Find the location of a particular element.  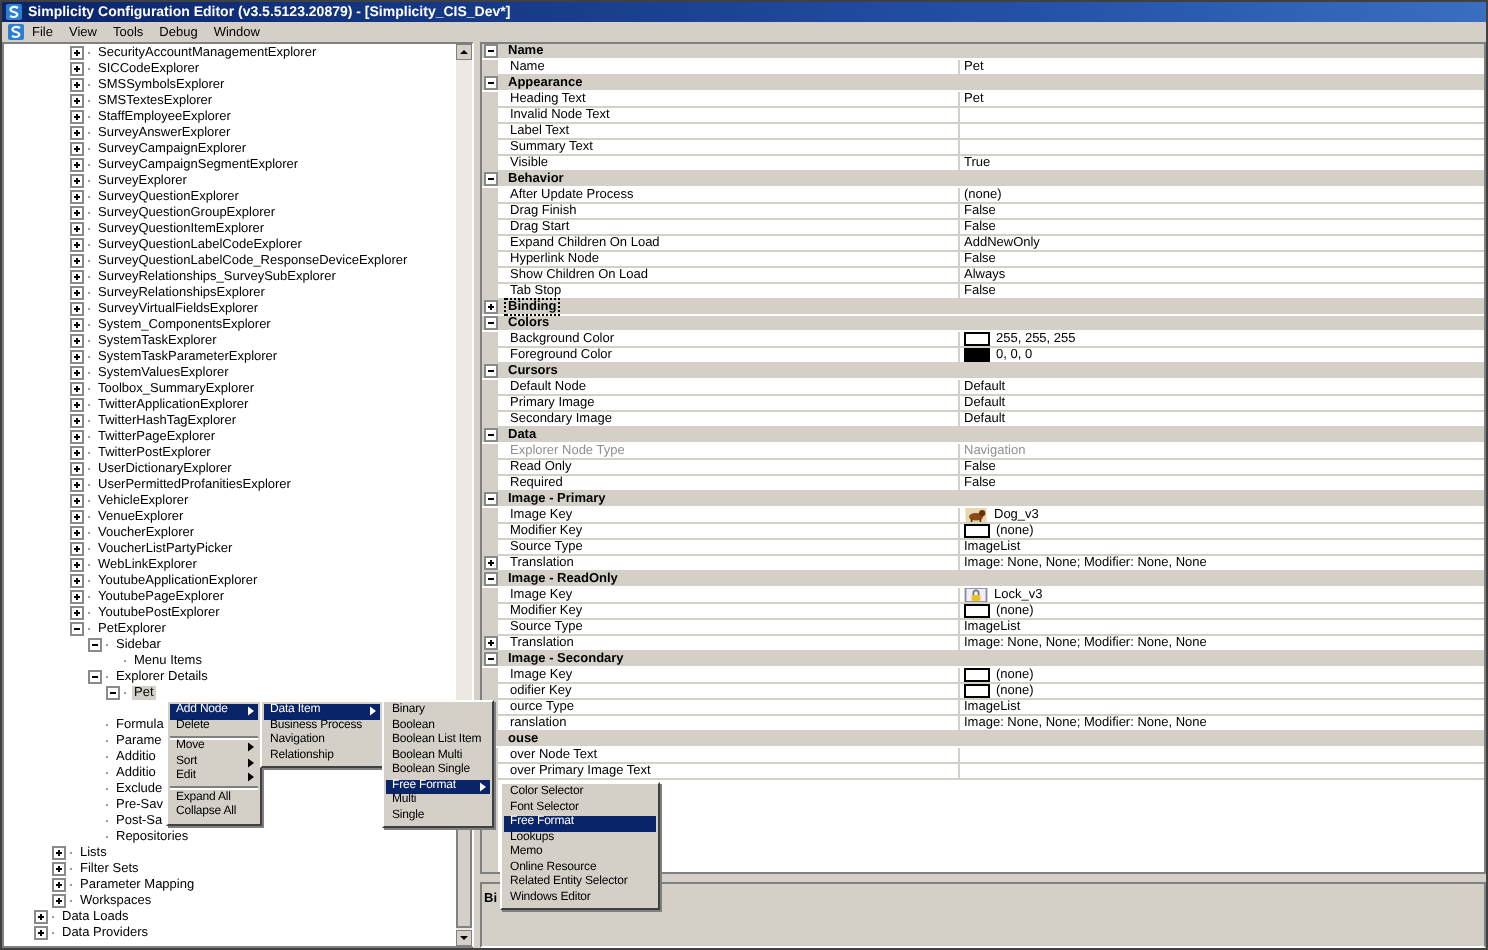

scroll-up-icon is located at coordinates (464, 52).